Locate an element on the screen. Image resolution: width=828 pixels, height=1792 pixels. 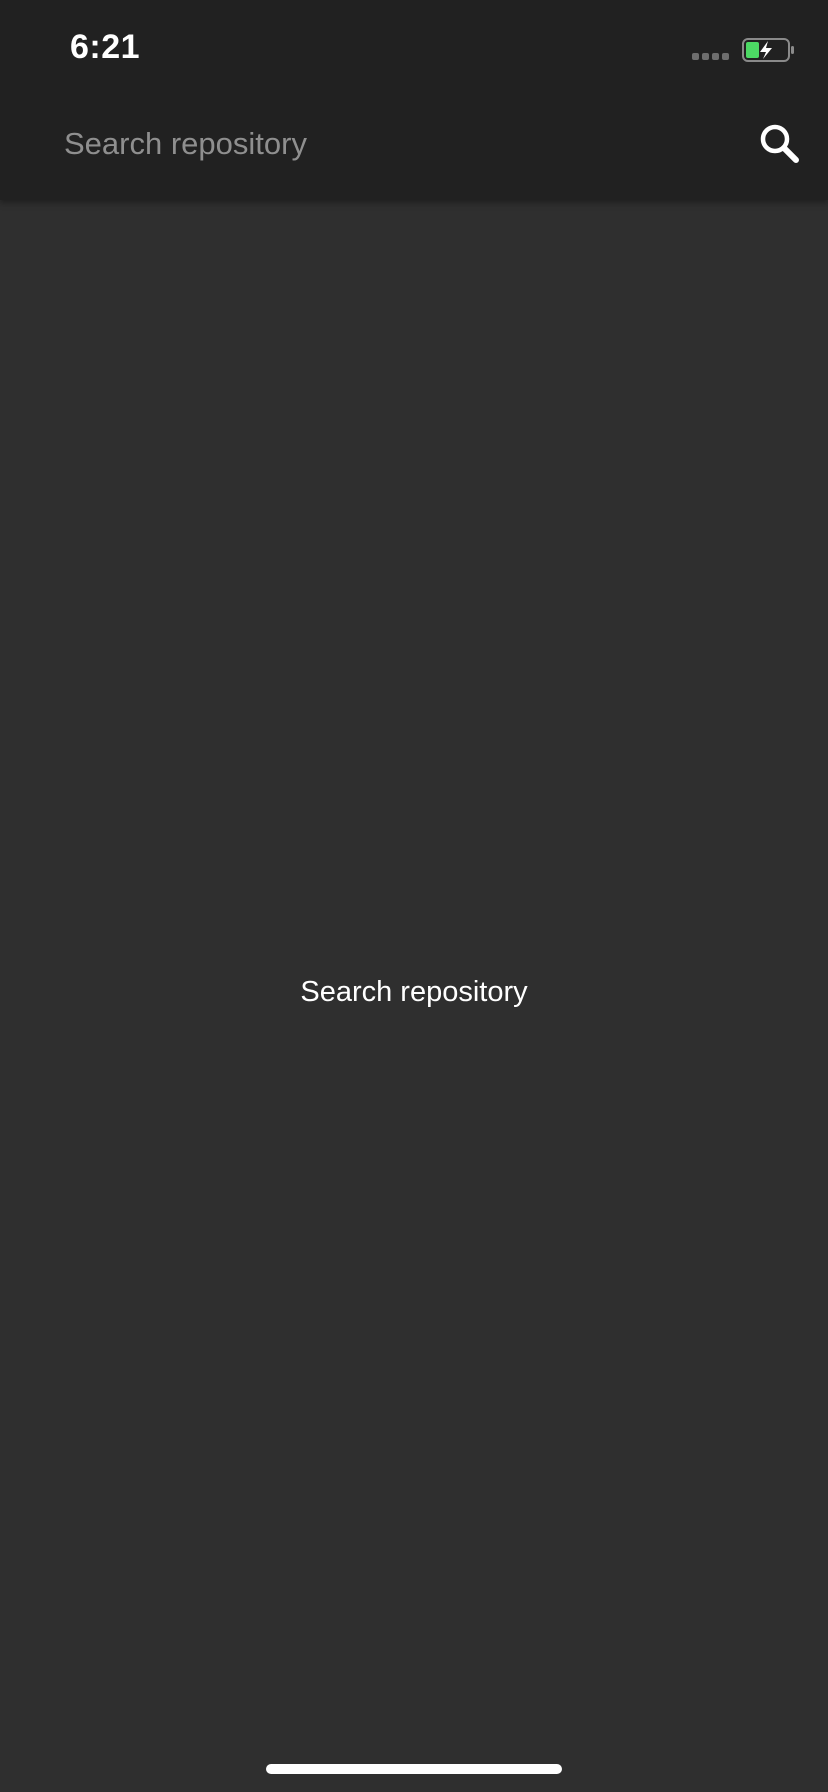
signal-dots-icon is located at coordinates (711, 57).